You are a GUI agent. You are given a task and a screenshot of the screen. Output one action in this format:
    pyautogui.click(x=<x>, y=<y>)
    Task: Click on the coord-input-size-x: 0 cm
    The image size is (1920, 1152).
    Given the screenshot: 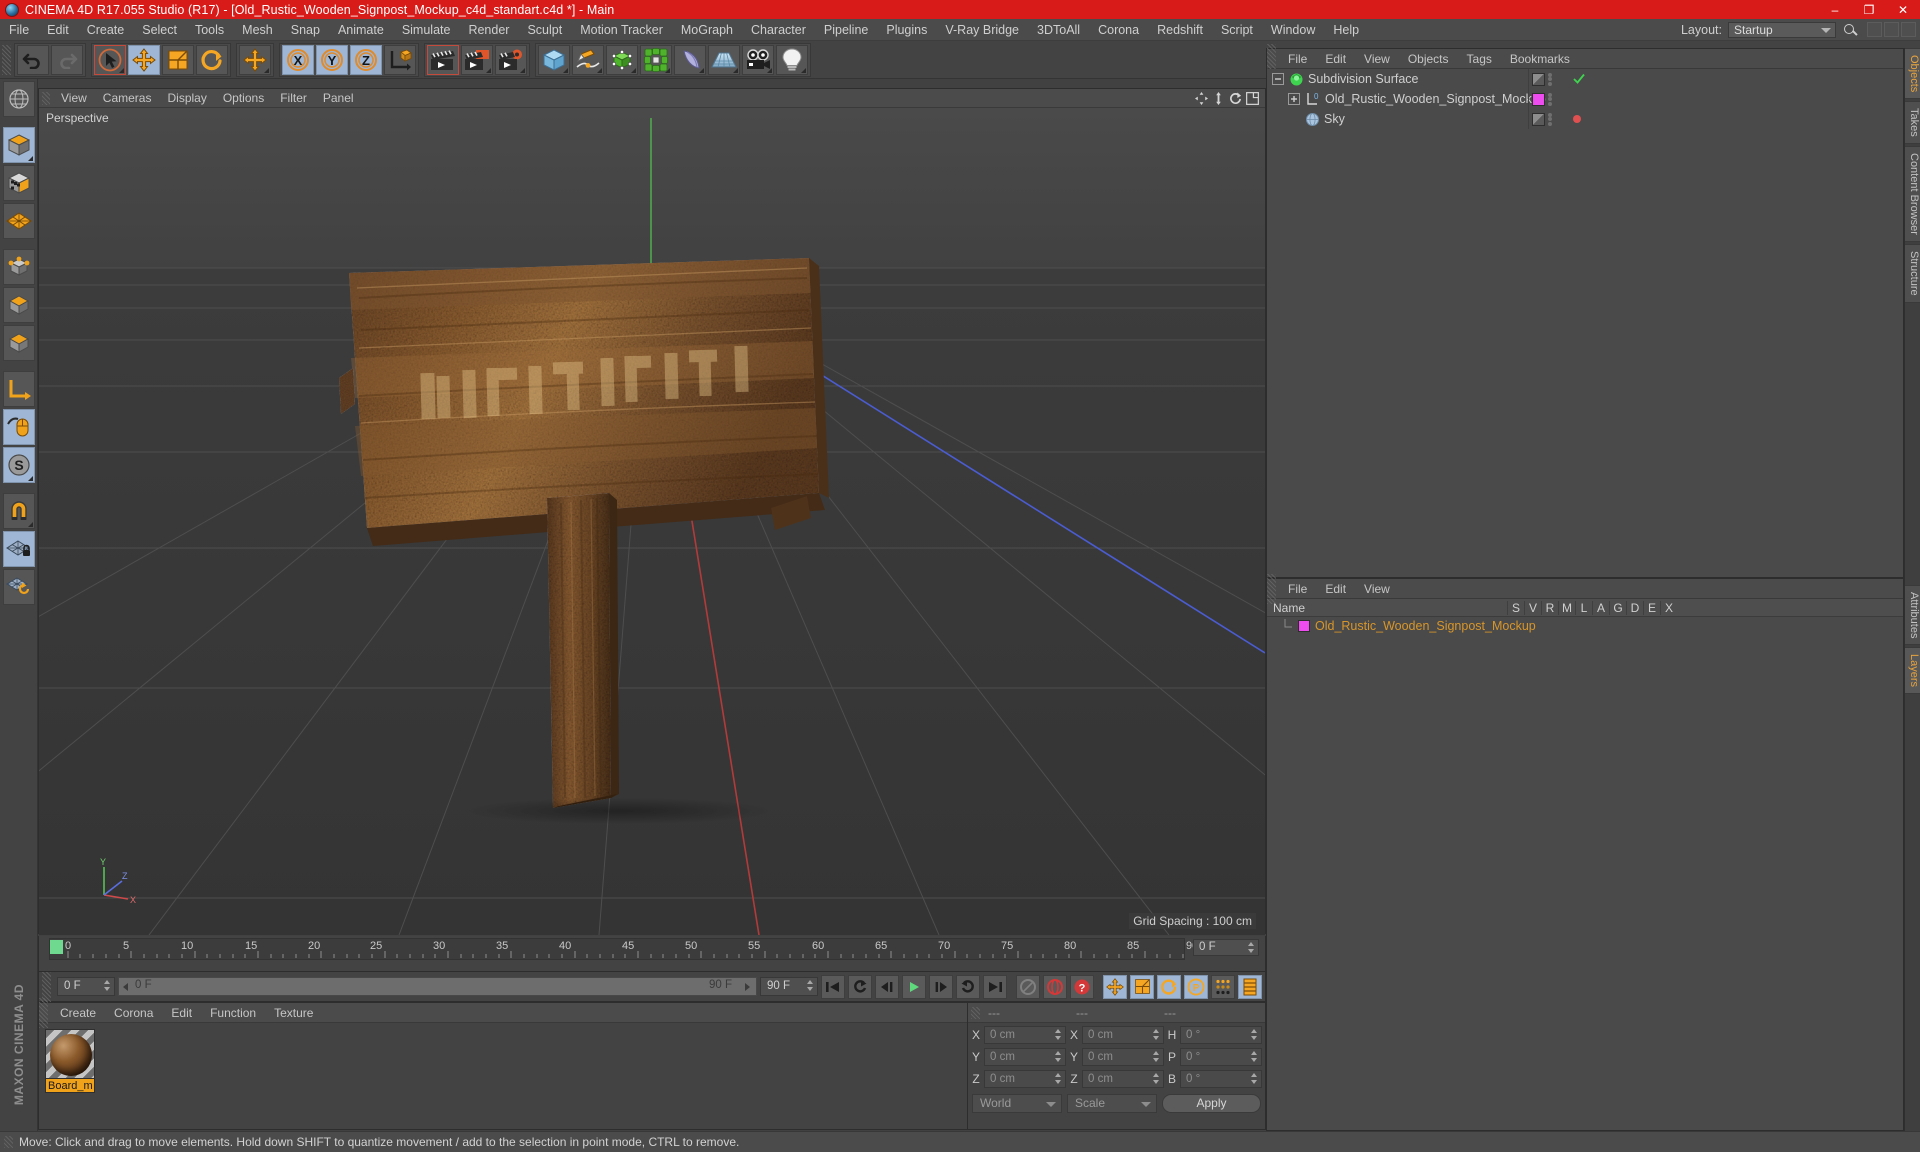 What is the action you would take?
    pyautogui.click(x=1123, y=1035)
    